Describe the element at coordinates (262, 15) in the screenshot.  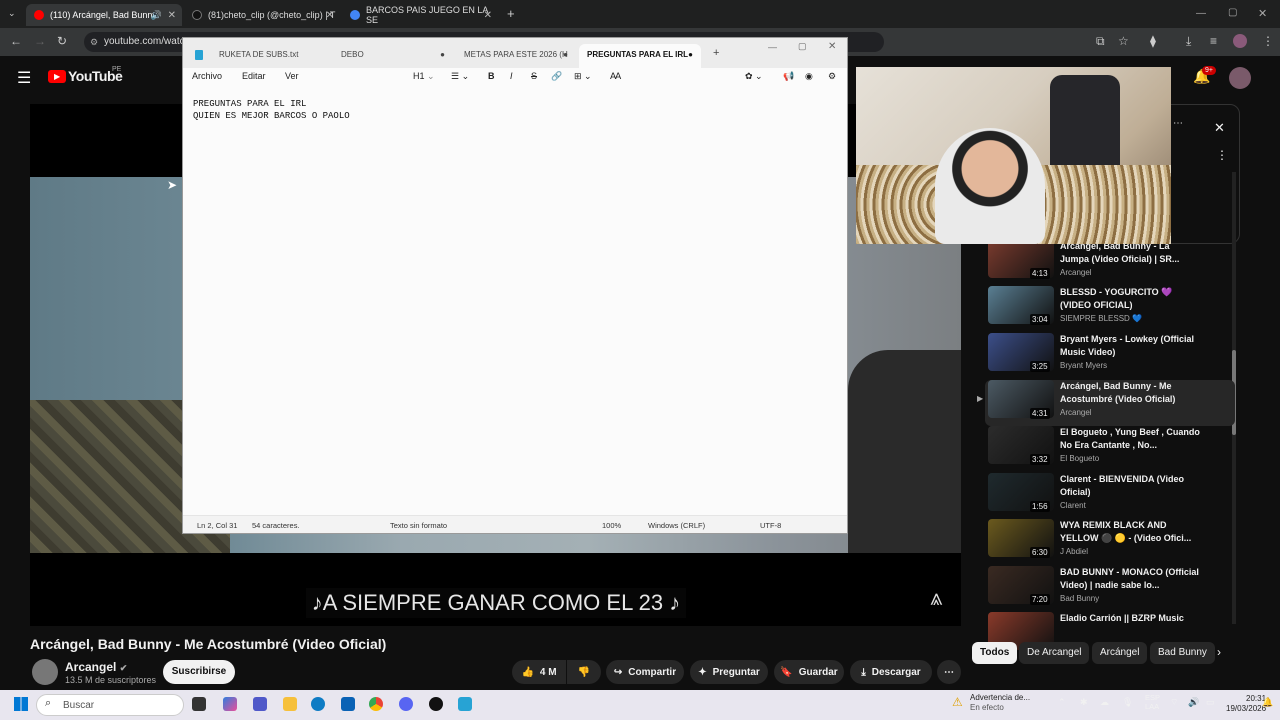
I see `browser-tab-tiktok: (81)cheto_clip (@cheto_clip) | T ✕` at that location.